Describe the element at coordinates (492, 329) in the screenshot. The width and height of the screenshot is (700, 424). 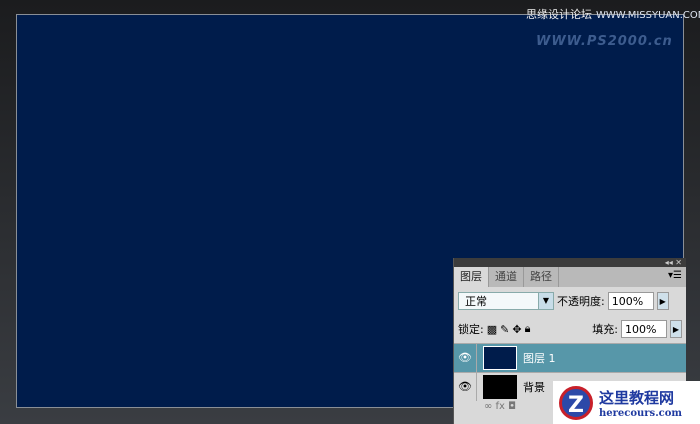
I see `lock-transparency-icon: ▩` at that location.